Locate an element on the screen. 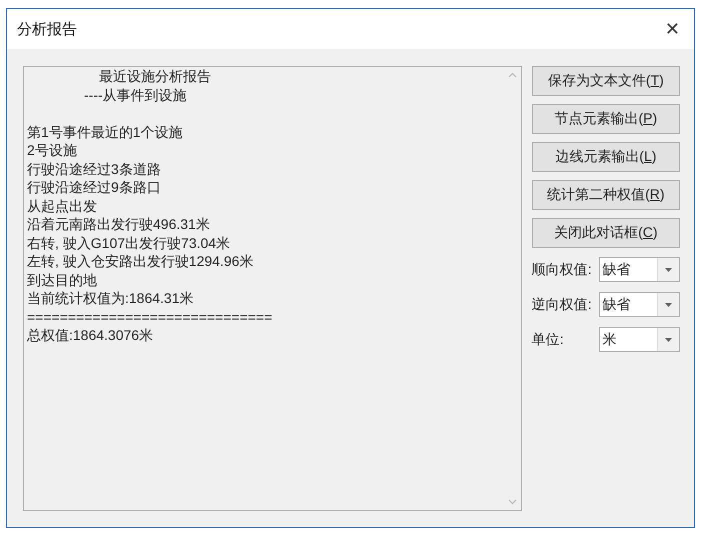 The width and height of the screenshot is (702, 535). report-line: 行驶沿途经过9条路口 is located at coordinates (94, 187).